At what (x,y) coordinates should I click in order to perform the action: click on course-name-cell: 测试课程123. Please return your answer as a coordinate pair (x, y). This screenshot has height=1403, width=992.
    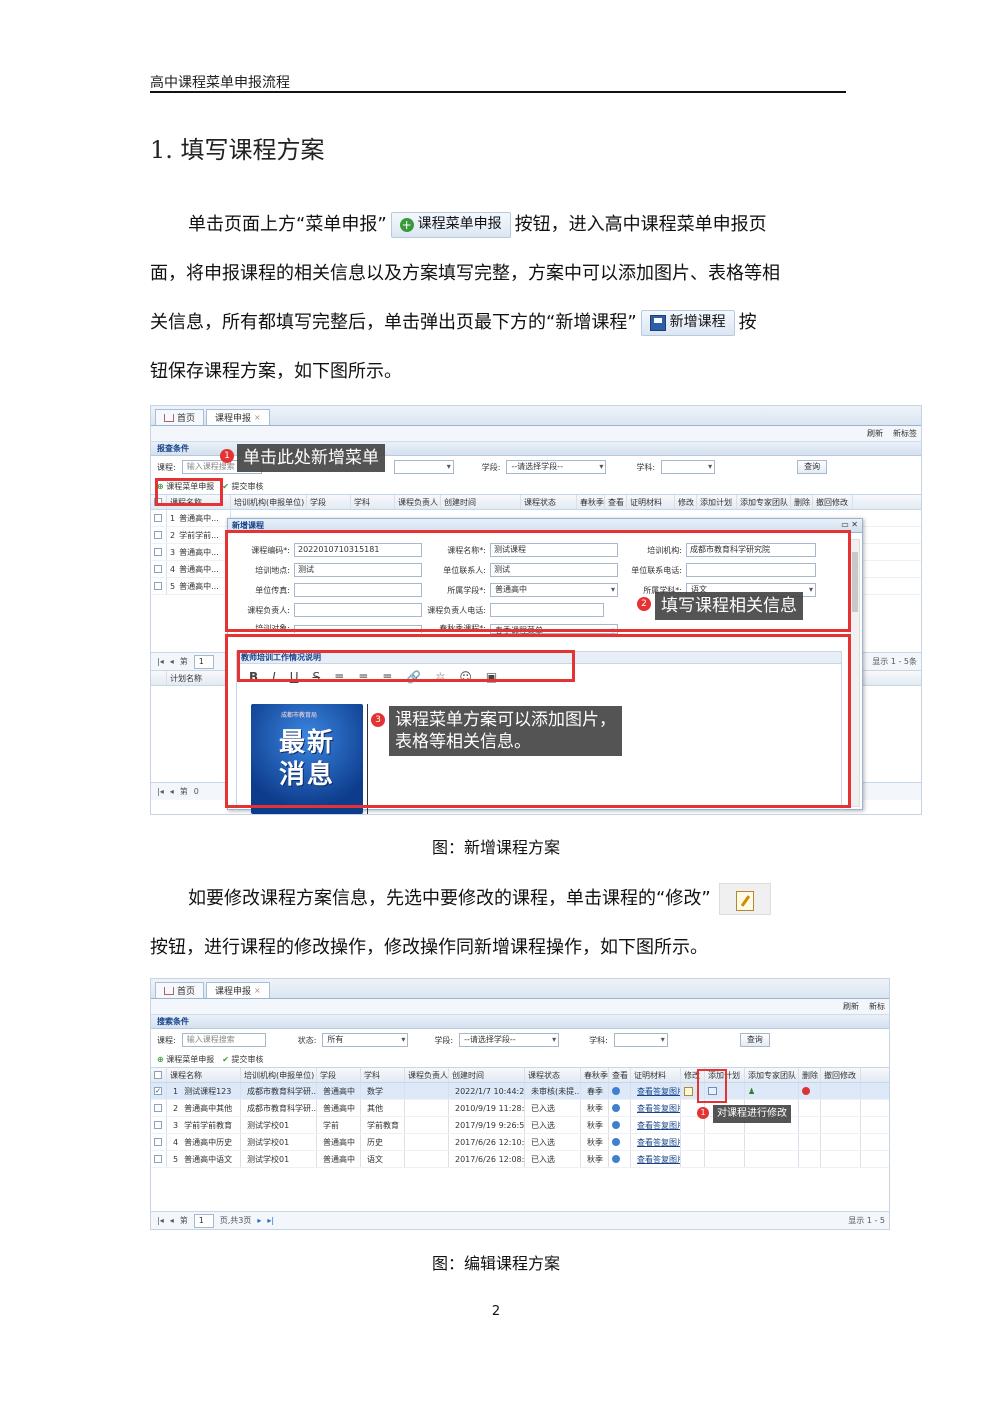
    Looking at the image, I should click on (208, 1091).